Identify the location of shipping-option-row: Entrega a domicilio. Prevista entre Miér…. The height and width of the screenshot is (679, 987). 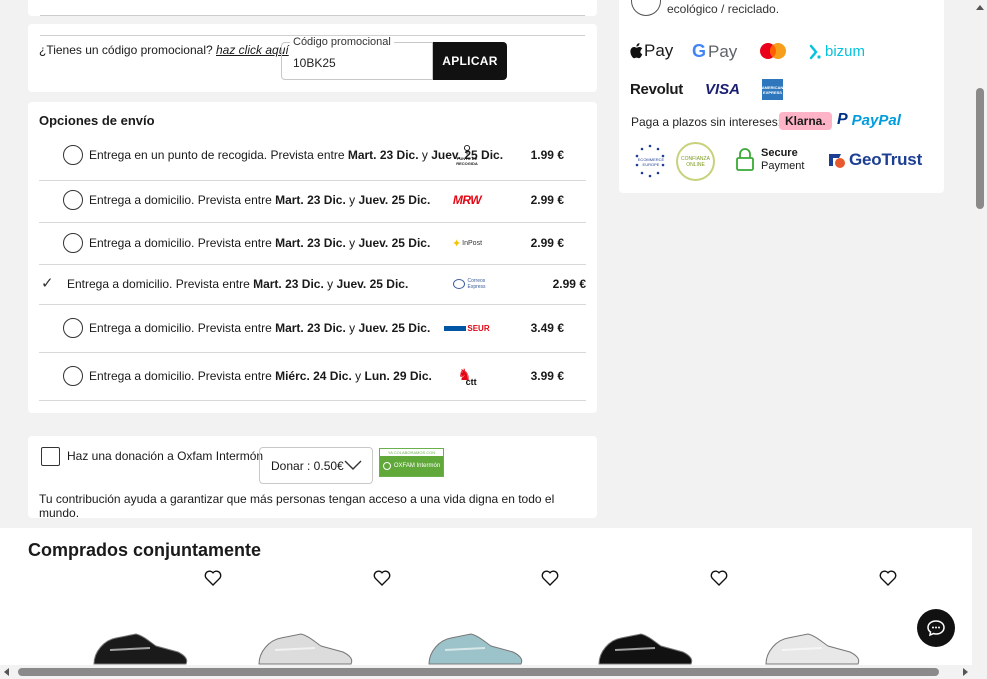
(312, 377).